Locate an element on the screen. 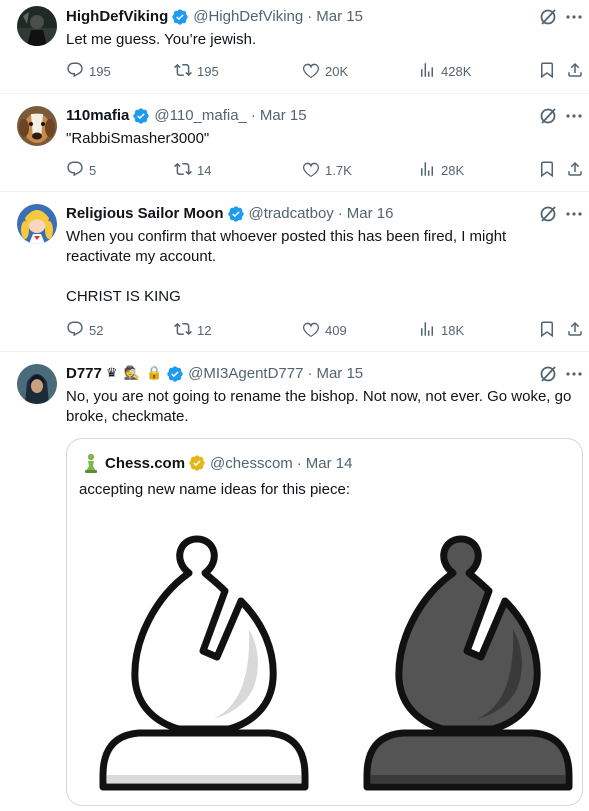  retweet-count: 14 is located at coordinates (204, 170).